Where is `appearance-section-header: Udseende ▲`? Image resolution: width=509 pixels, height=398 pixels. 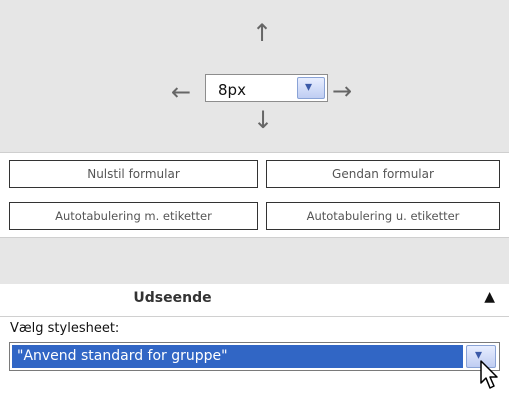 appearance-section-header: Udseende ▲ is located at coordinates (254, 300).